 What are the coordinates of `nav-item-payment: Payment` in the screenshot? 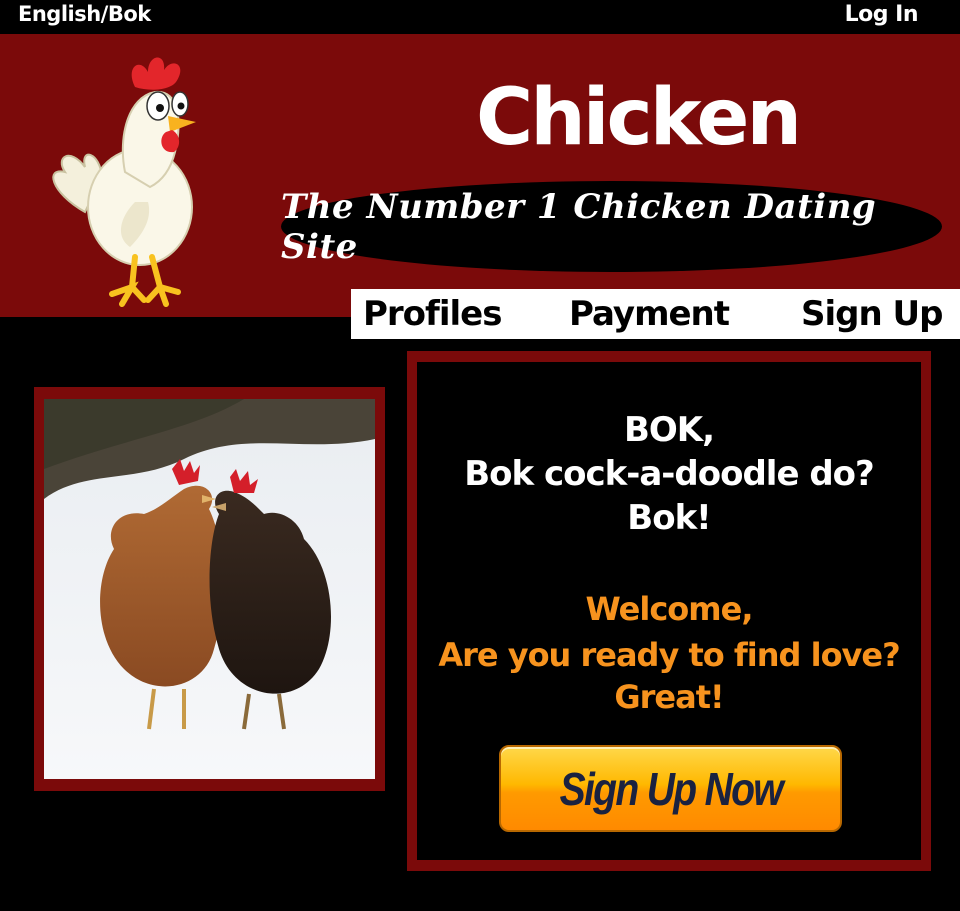 It's located at (649, 314).